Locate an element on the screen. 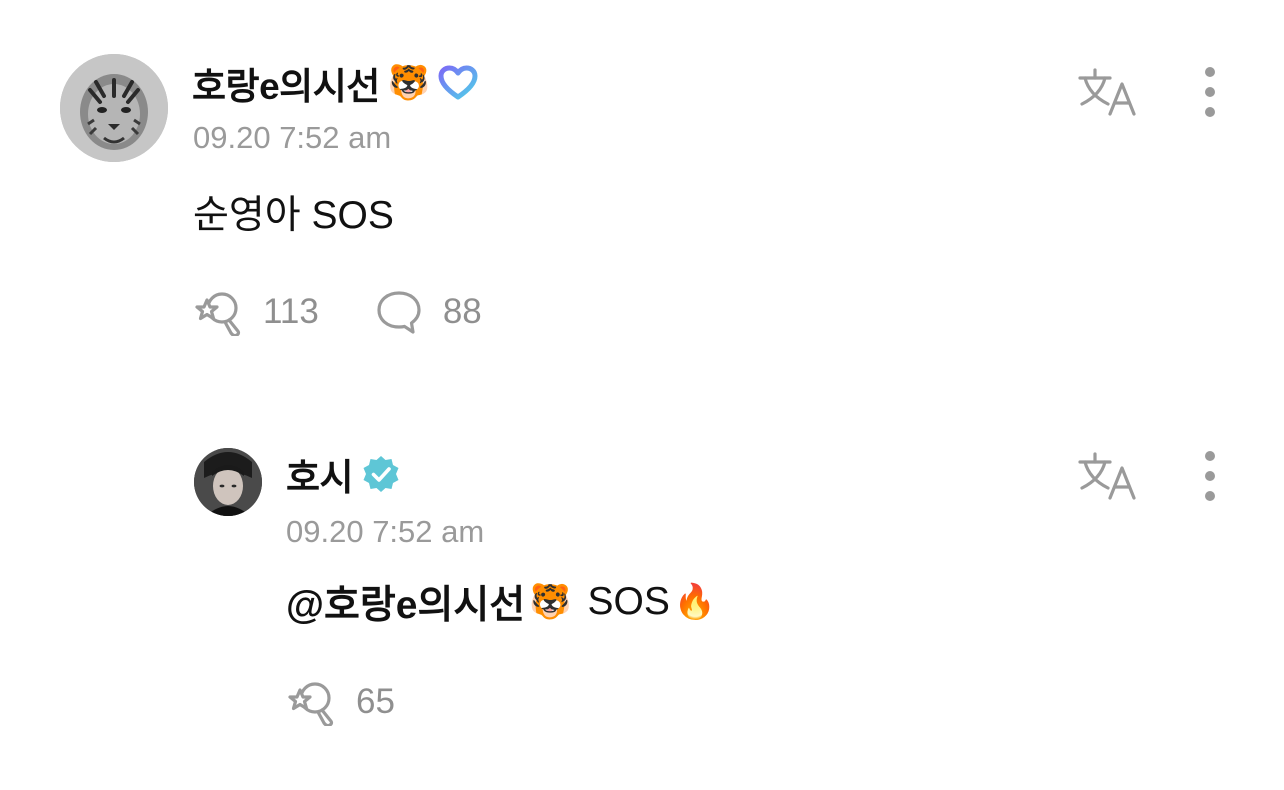 This screenshot has width=1284, height=790. tiger-avatar-icon is located at coordinates (114, 108).